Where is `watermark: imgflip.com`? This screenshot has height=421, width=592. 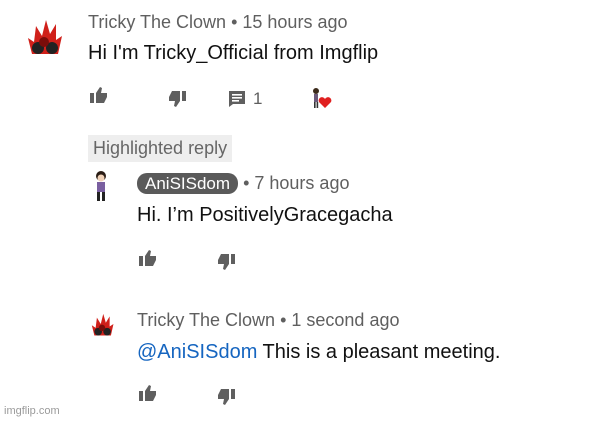
watermark: imgflip.com is located at coordinates (32, 411).